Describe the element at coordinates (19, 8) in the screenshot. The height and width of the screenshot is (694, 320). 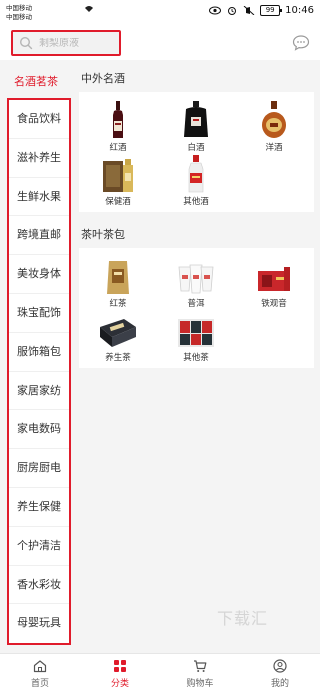
I see `carrier-1-label: 中国移动` at that location.